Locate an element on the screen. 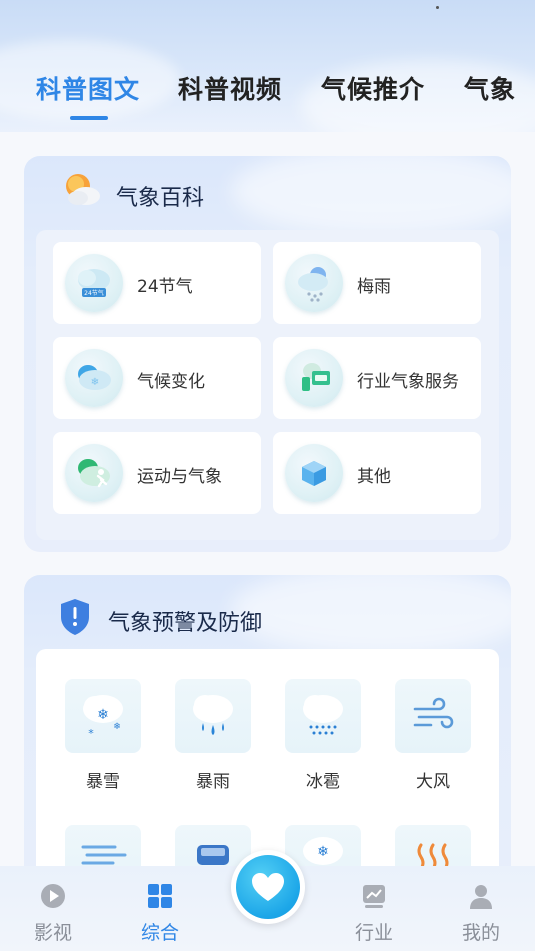 This screenshot has height=951, width=535. warning-label: 暴雨 is located at coordinates (213, 782).